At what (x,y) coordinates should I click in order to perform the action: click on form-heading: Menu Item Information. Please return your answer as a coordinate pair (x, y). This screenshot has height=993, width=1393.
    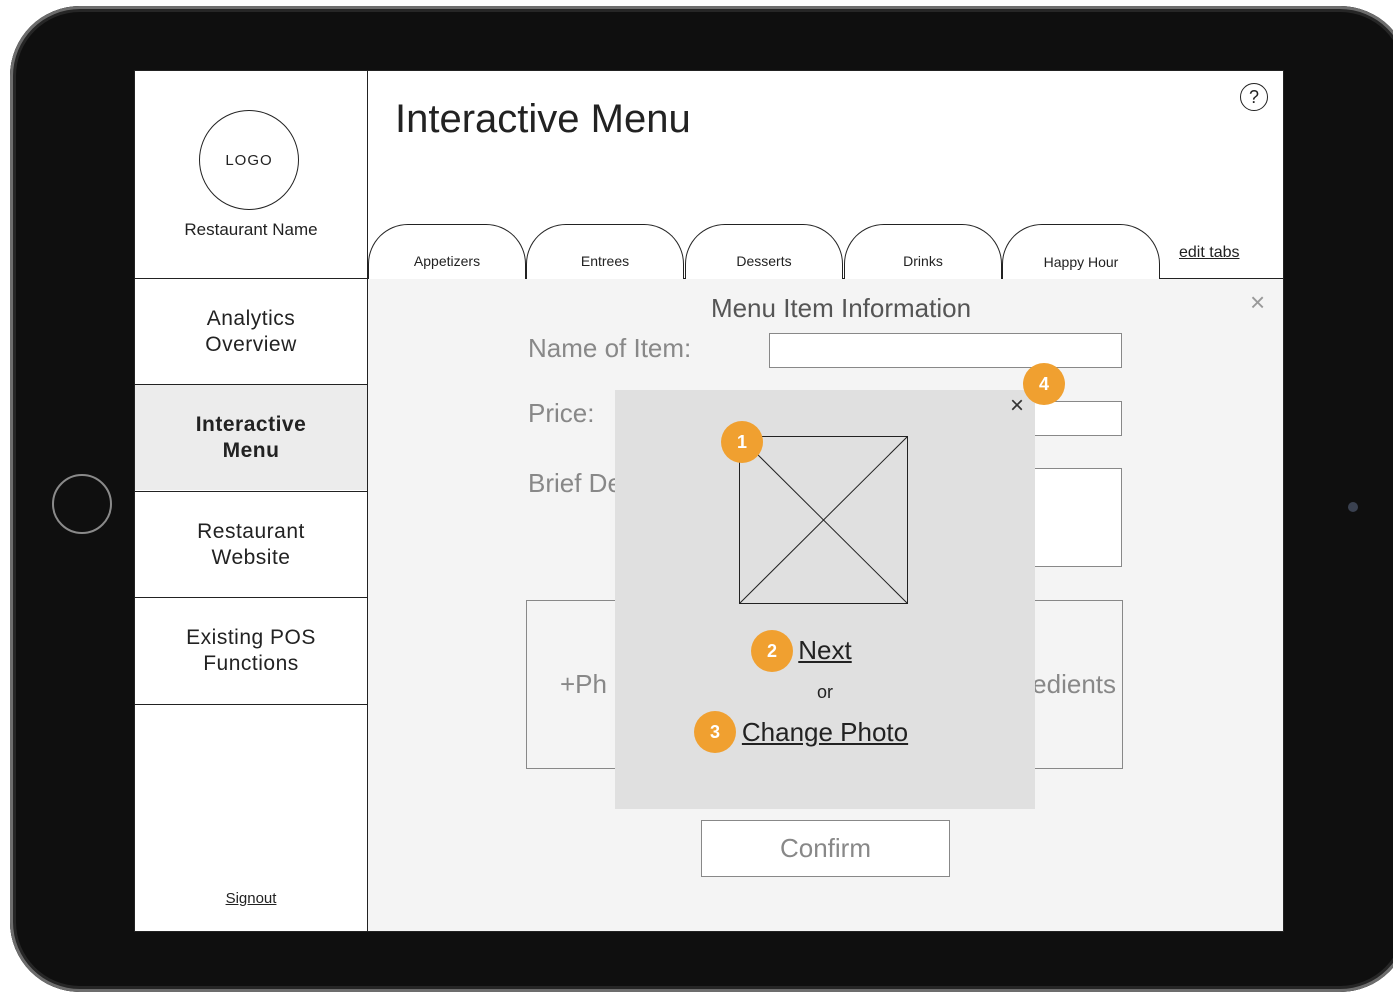
    Looking at the image, I should click on (841, 308).